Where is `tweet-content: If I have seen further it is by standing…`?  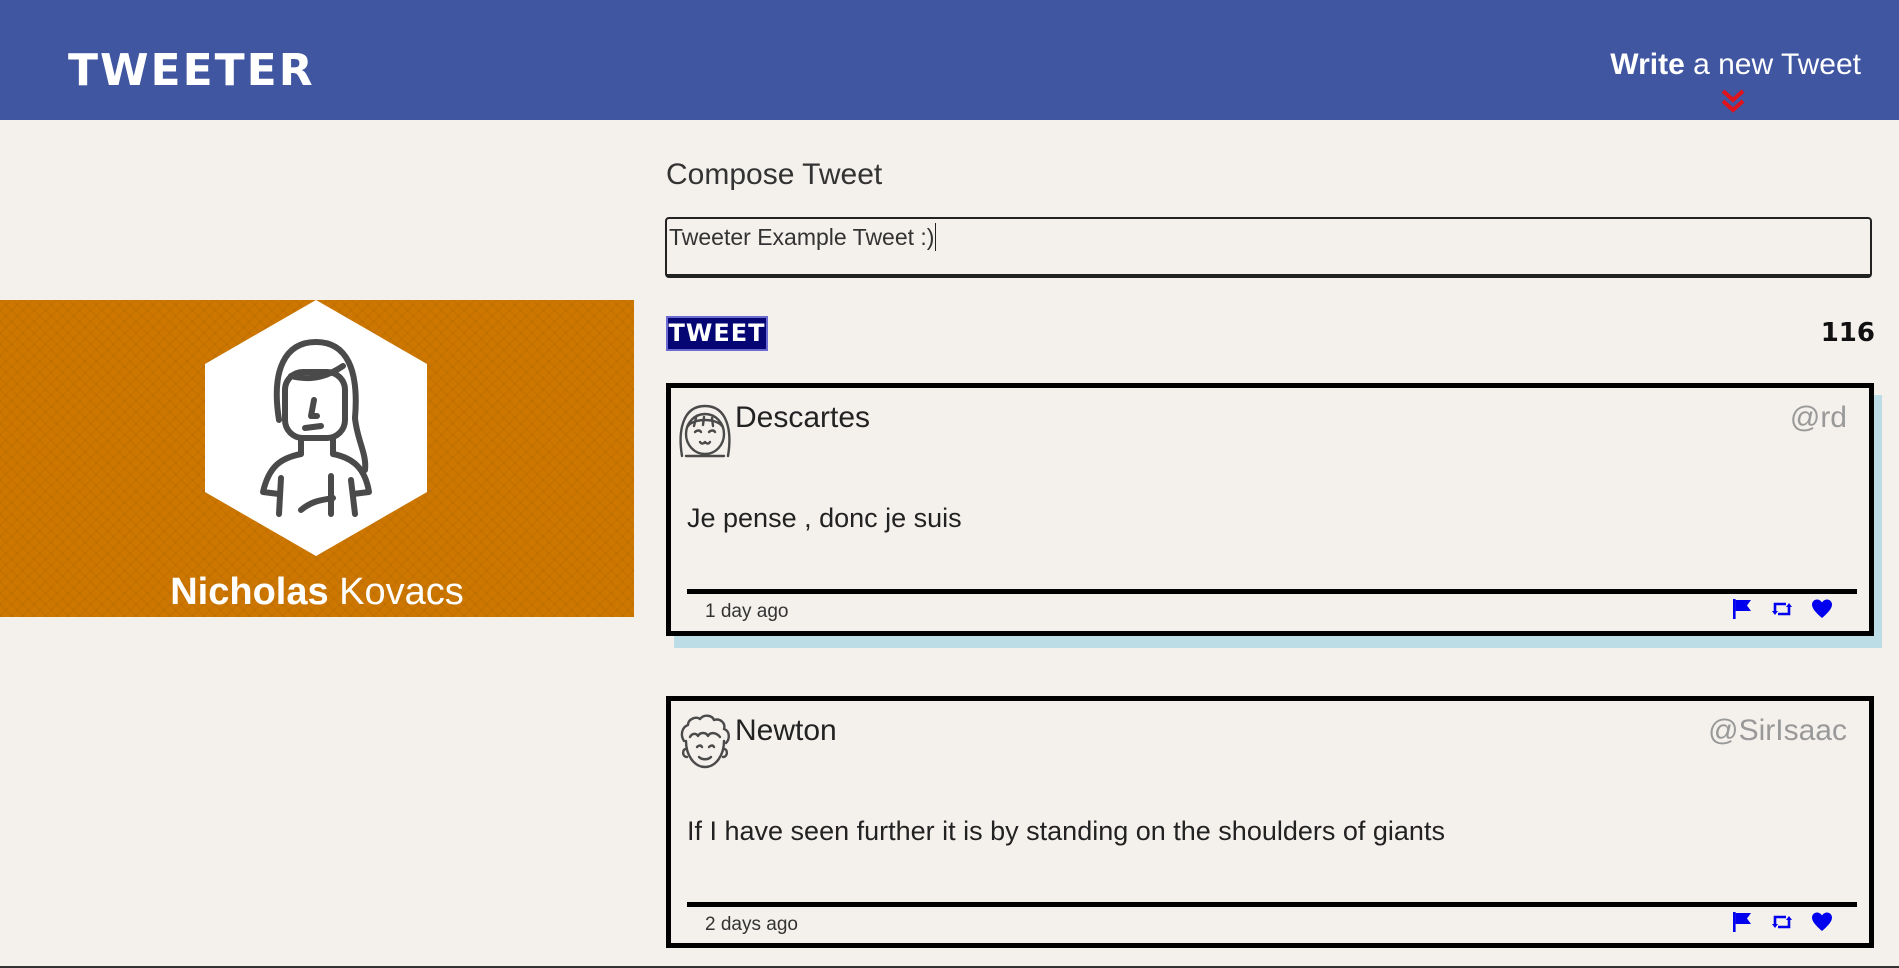 tweet-content: If I have seen further it is by standing… is located at coordinates (1066, 831).